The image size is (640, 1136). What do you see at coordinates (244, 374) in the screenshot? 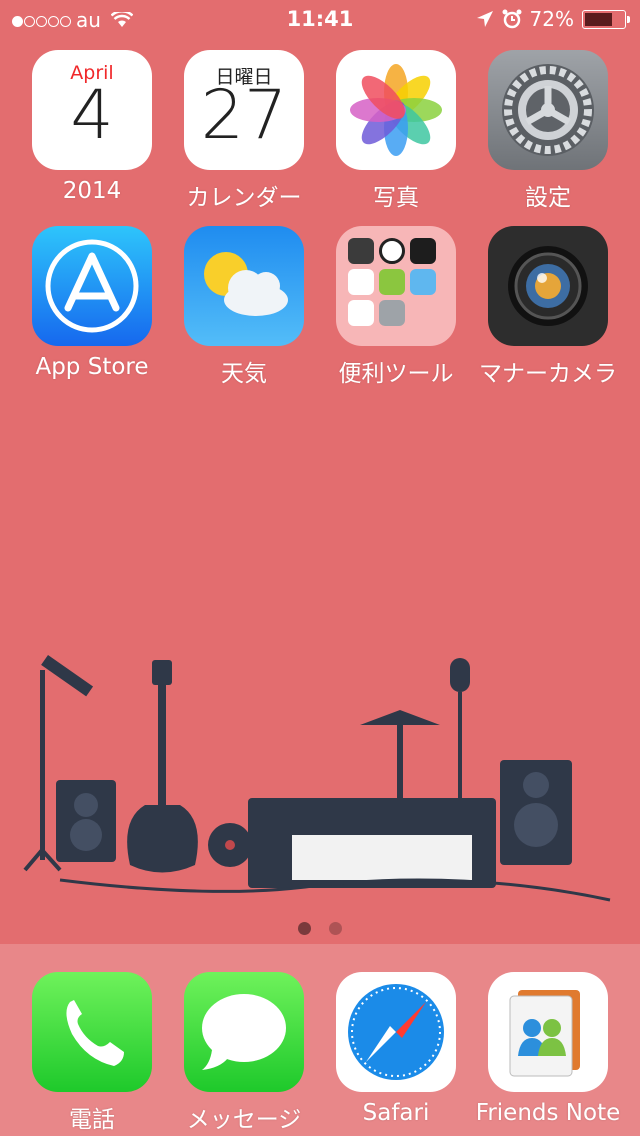
I see `app-label: 天気` at bounding box center [244, 374].